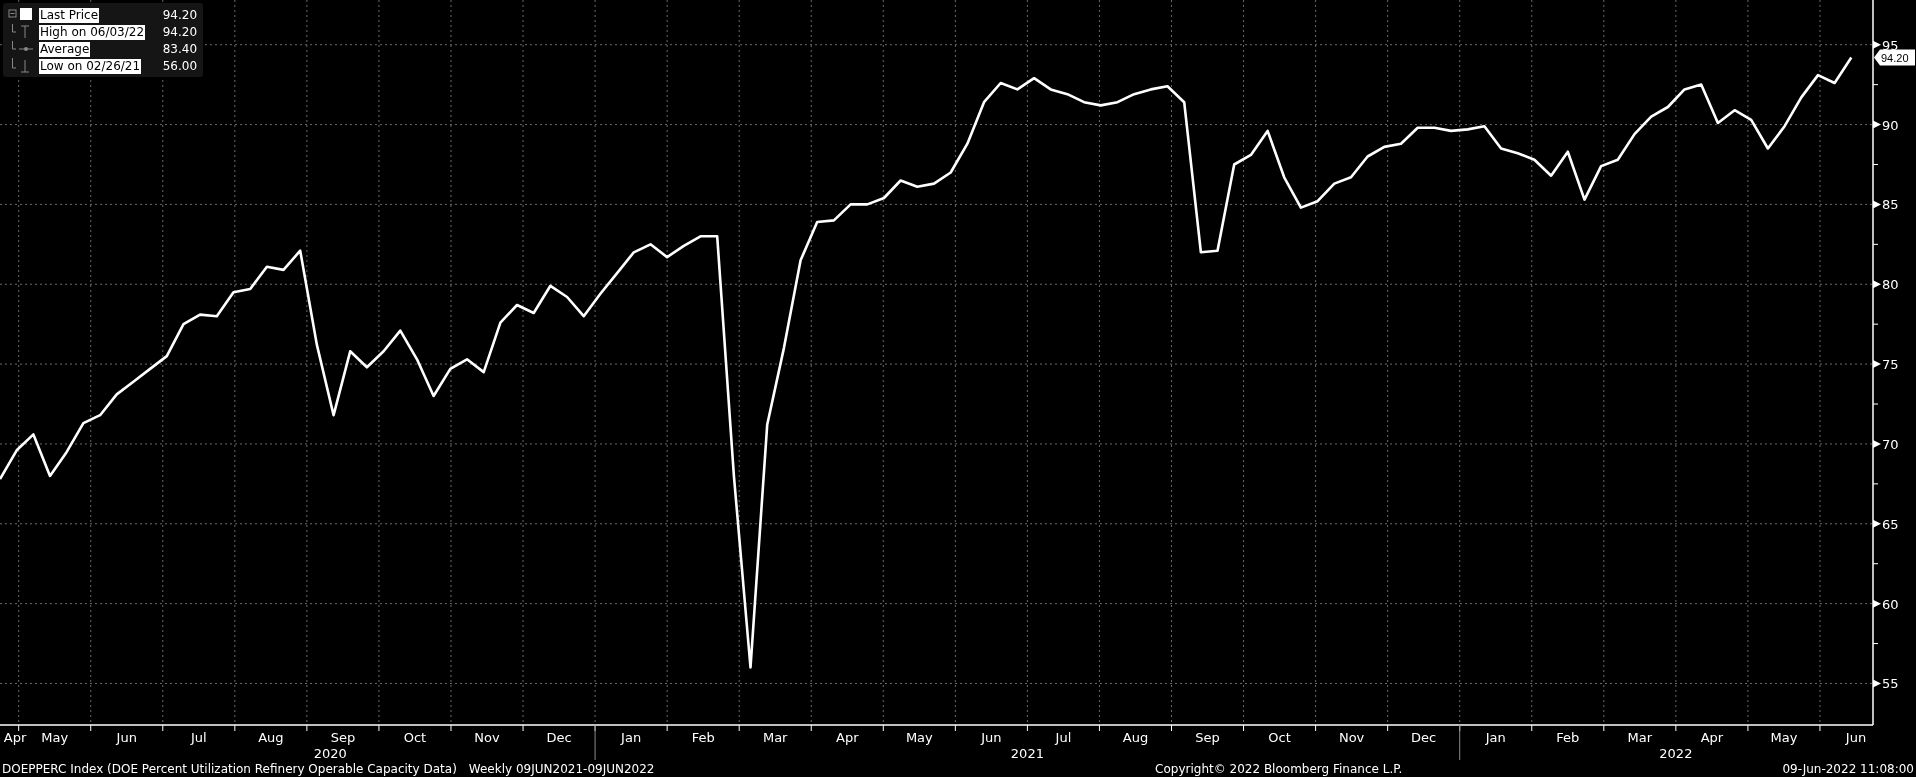 The width and height of the screenshot is (1916, 777). I want to click on legend-value: 56.00, so click(179, 66).